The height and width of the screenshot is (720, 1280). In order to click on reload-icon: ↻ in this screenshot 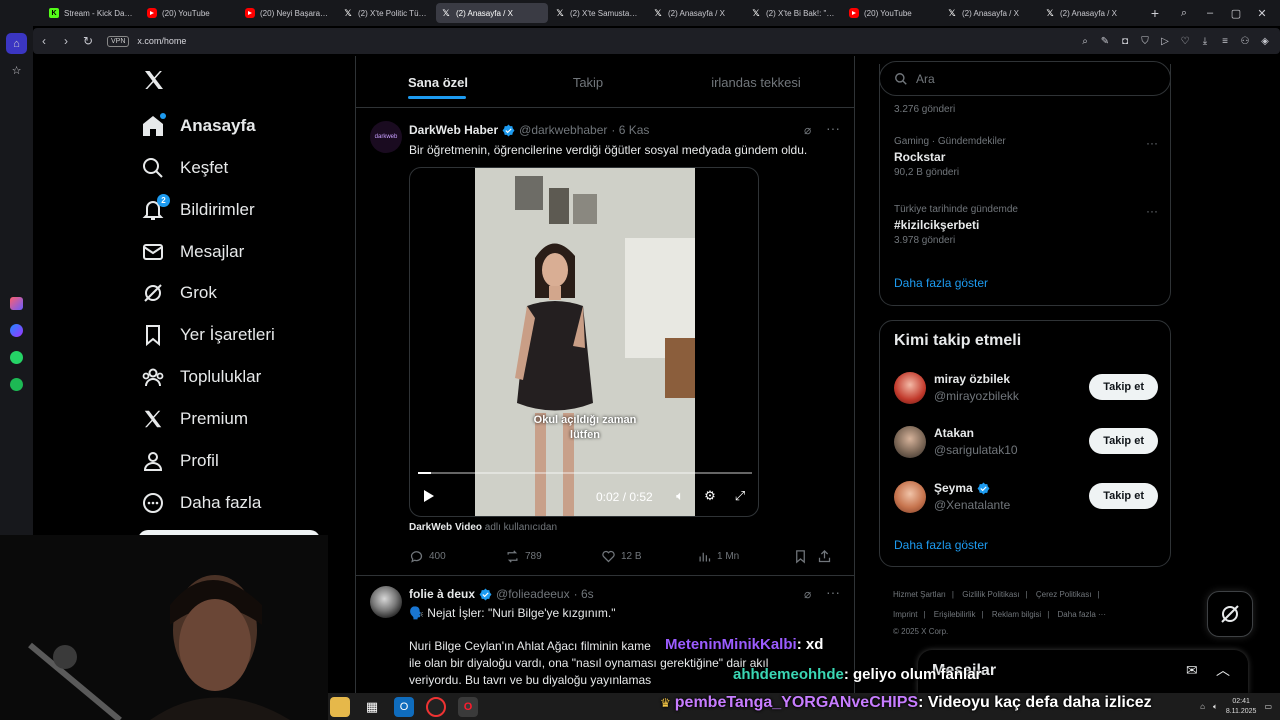, I will do `click(88, 41)`.